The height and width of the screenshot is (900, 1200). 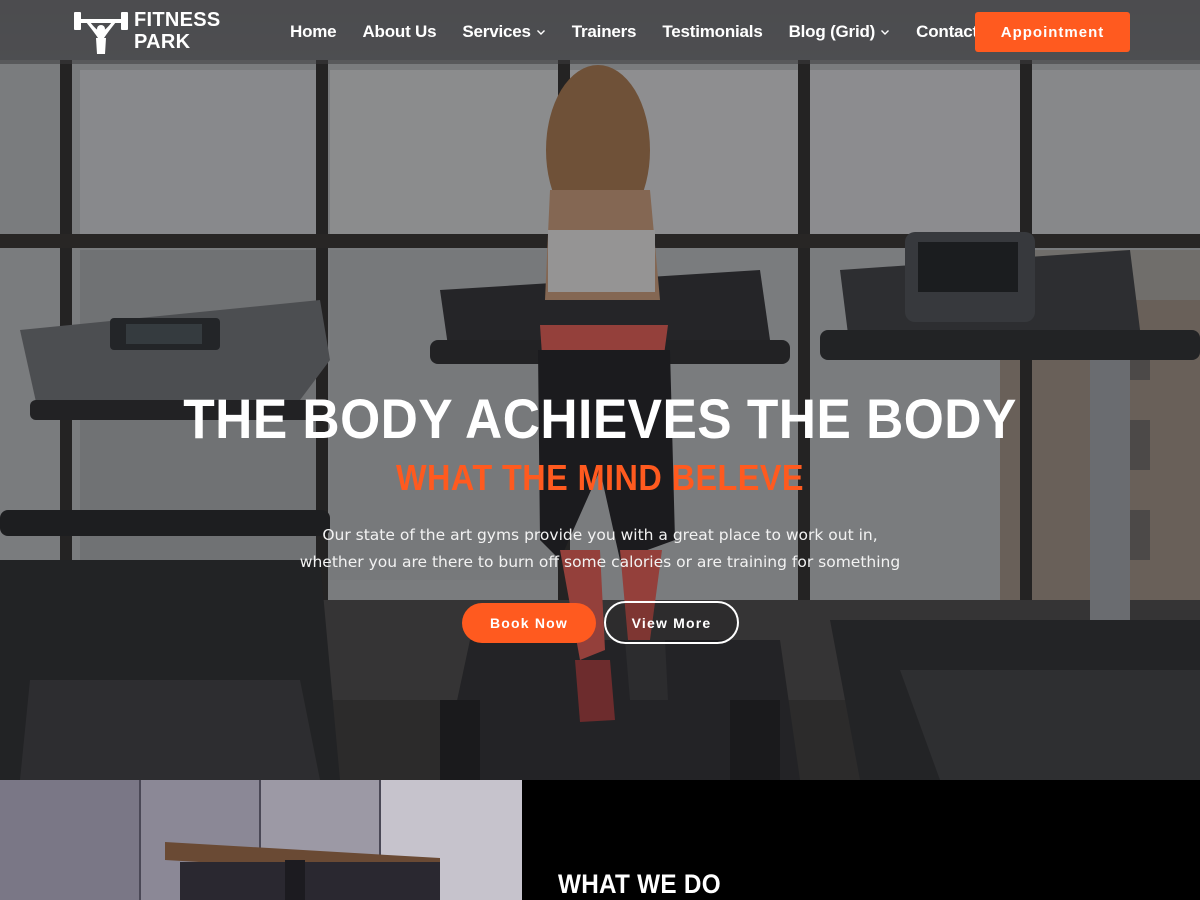 What do you see at coordinates (1052, 32) in the screenshot?
I see `appointment-button: Appointment` at bounding box center [1052, 32].